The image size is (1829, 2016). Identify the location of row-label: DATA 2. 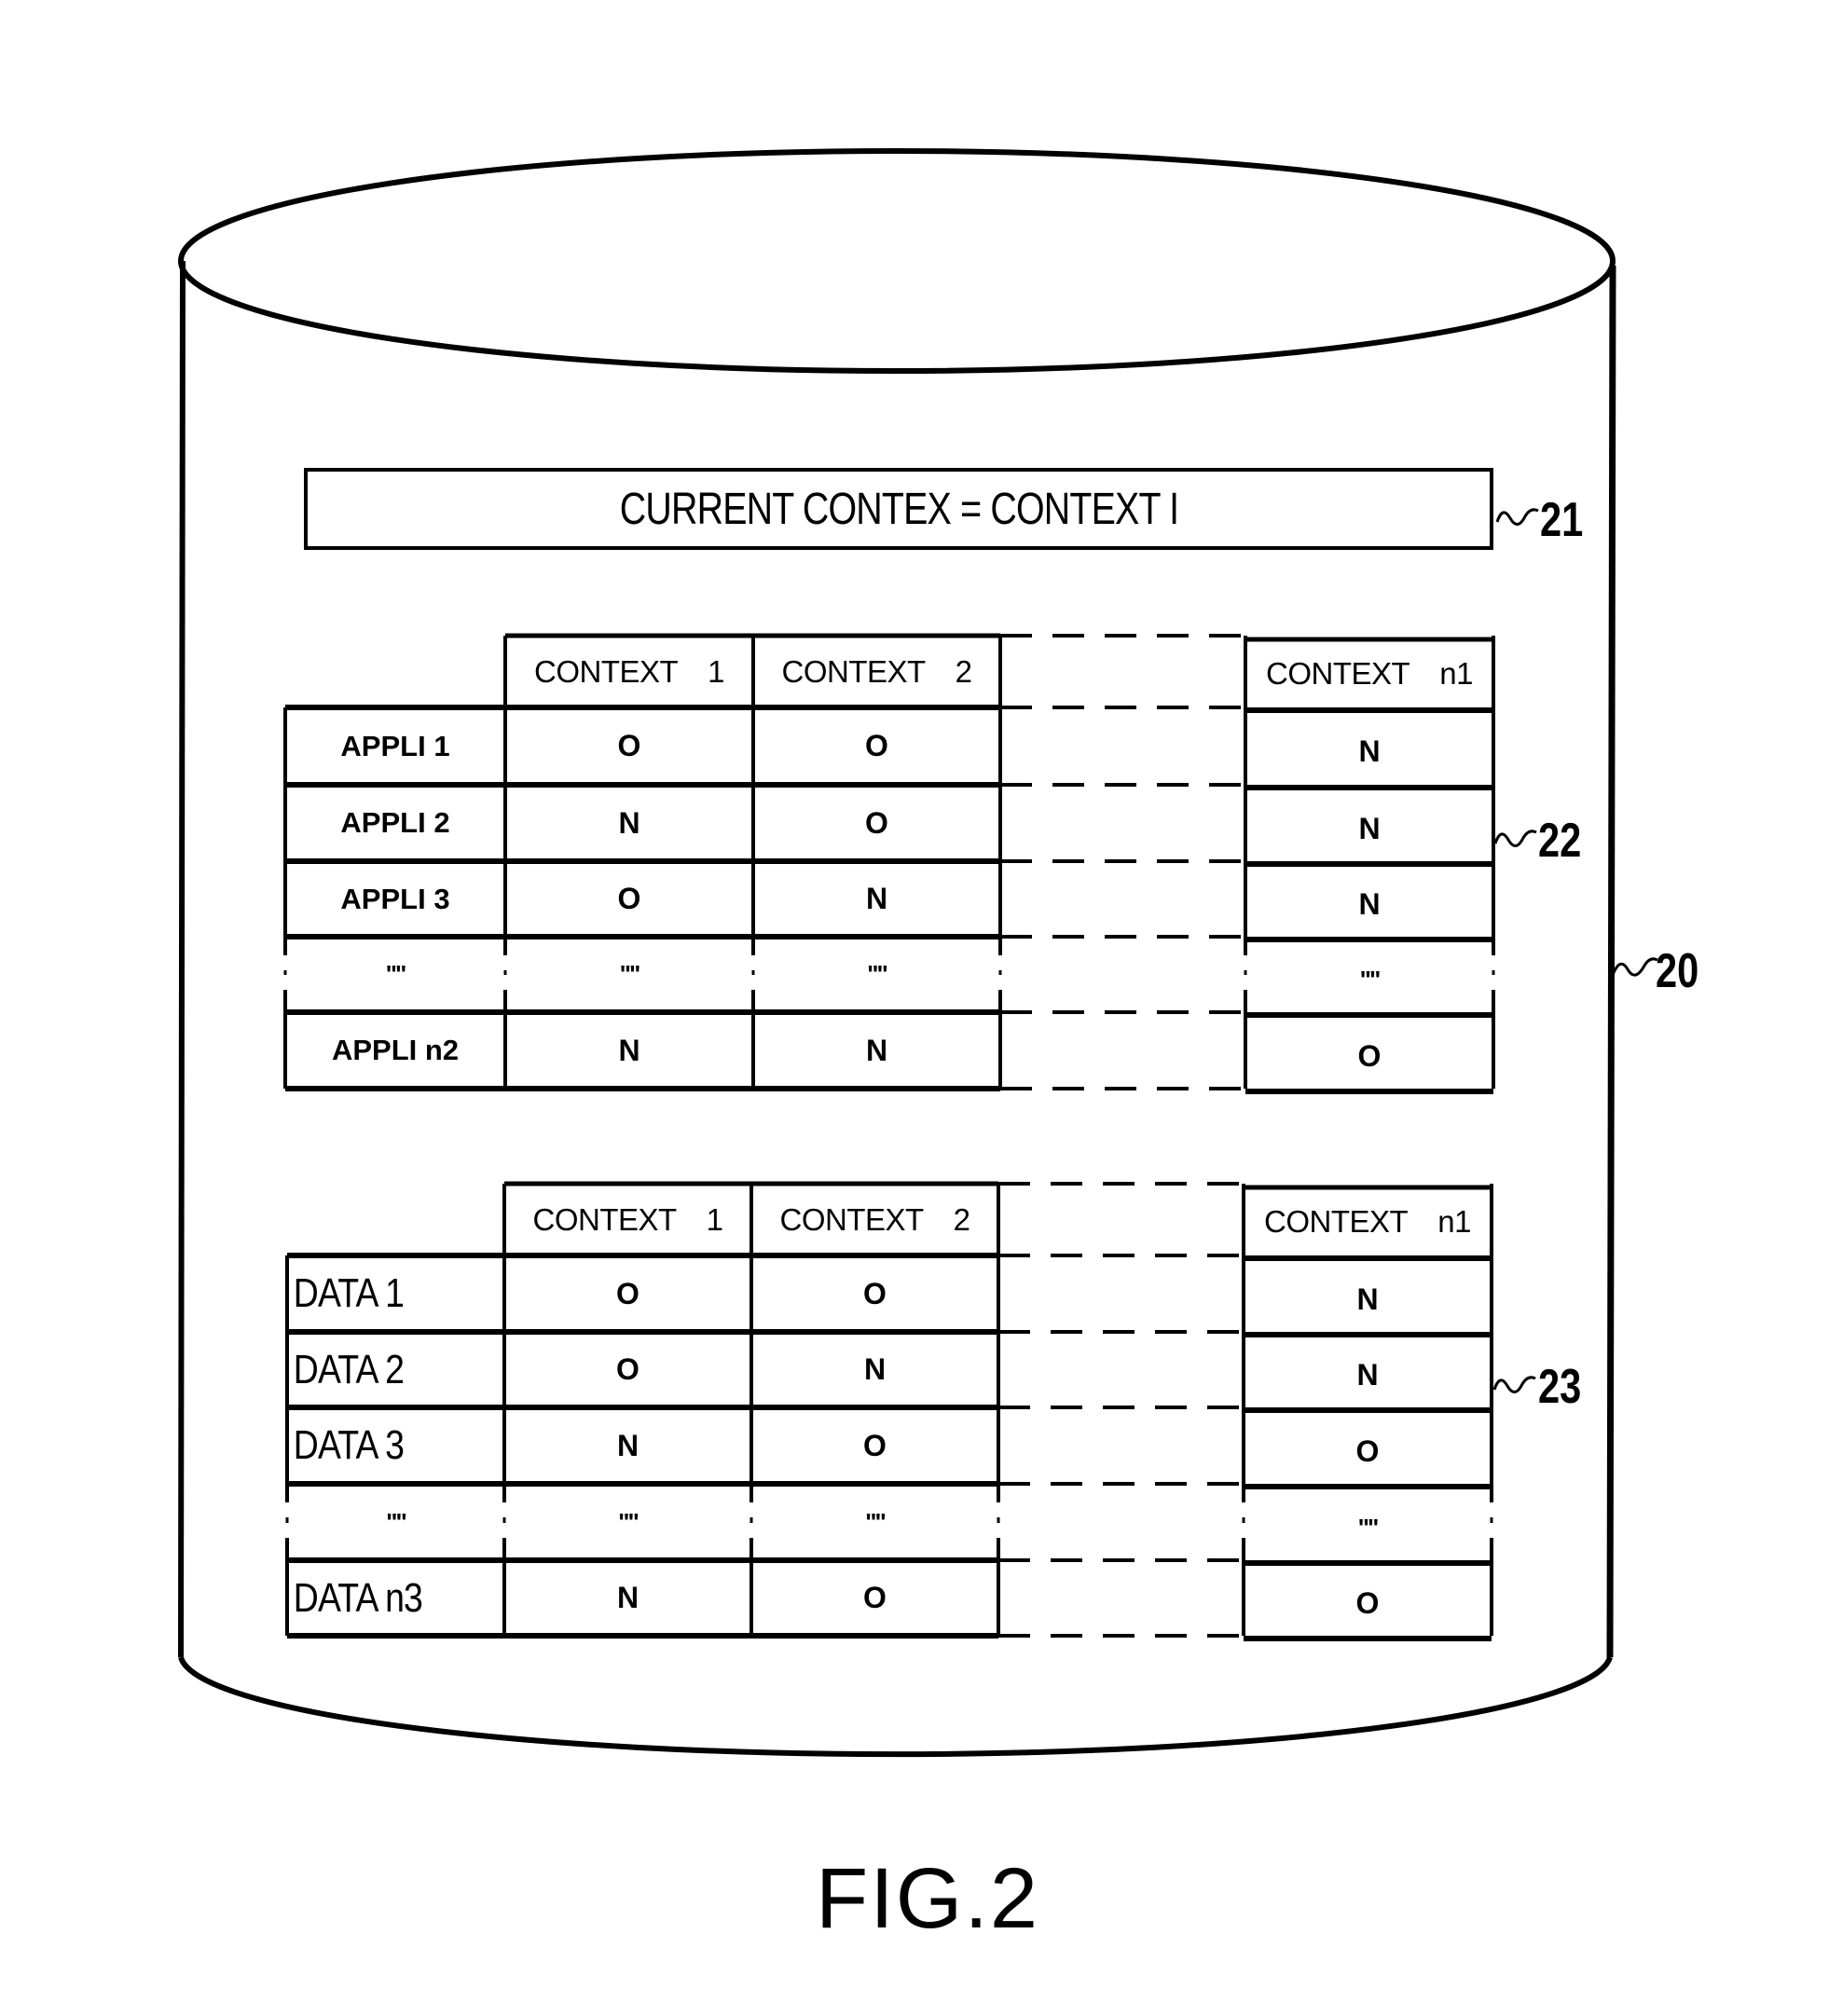
(349, 1369).